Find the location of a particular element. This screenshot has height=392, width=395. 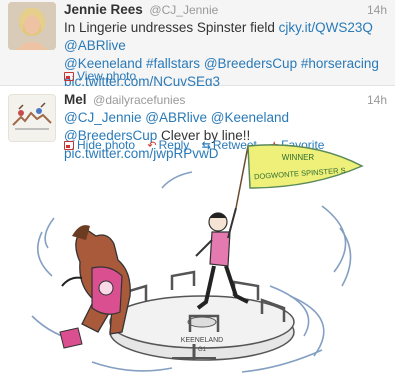

tweet-header: Jennie Rees @CJ_Jennie 14h is located at coordinates (225, 10).